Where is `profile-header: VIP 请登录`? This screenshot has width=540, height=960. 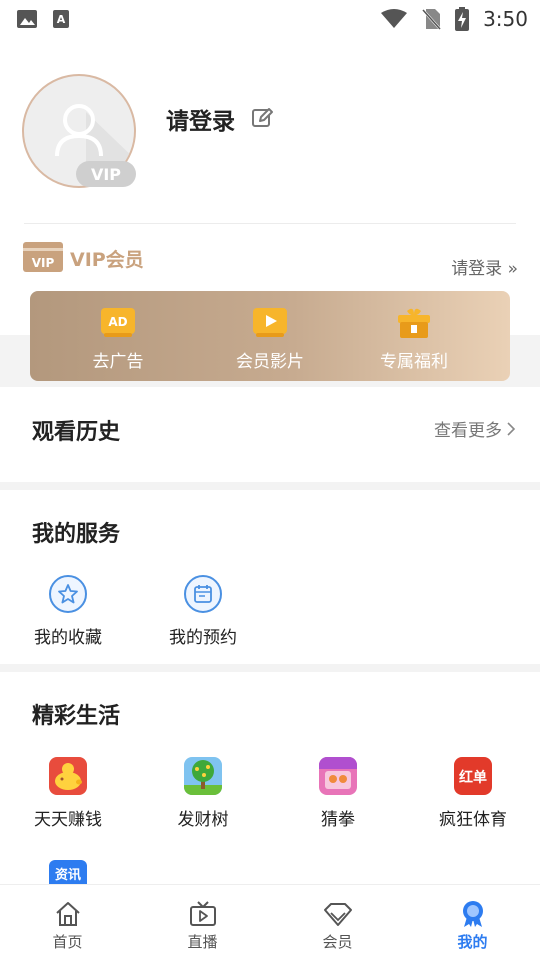
profile-header: VIP 请登录 is located at coordinates (272, 134).